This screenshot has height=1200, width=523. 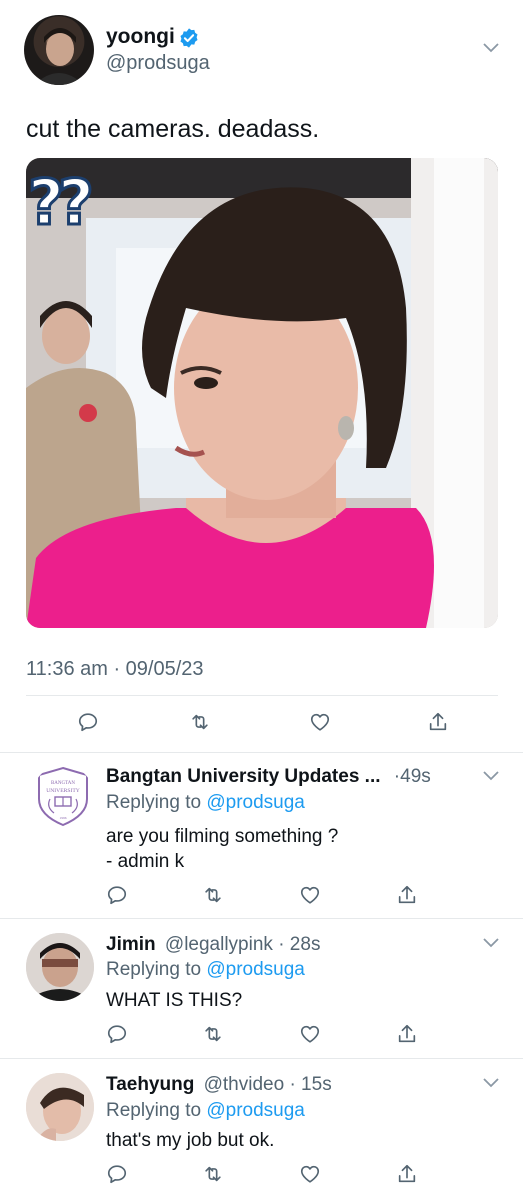 What do you see at coordinates (189, 38) in the screenshot?
I see `verified-badge-icon` at bounding box center [189, 38].